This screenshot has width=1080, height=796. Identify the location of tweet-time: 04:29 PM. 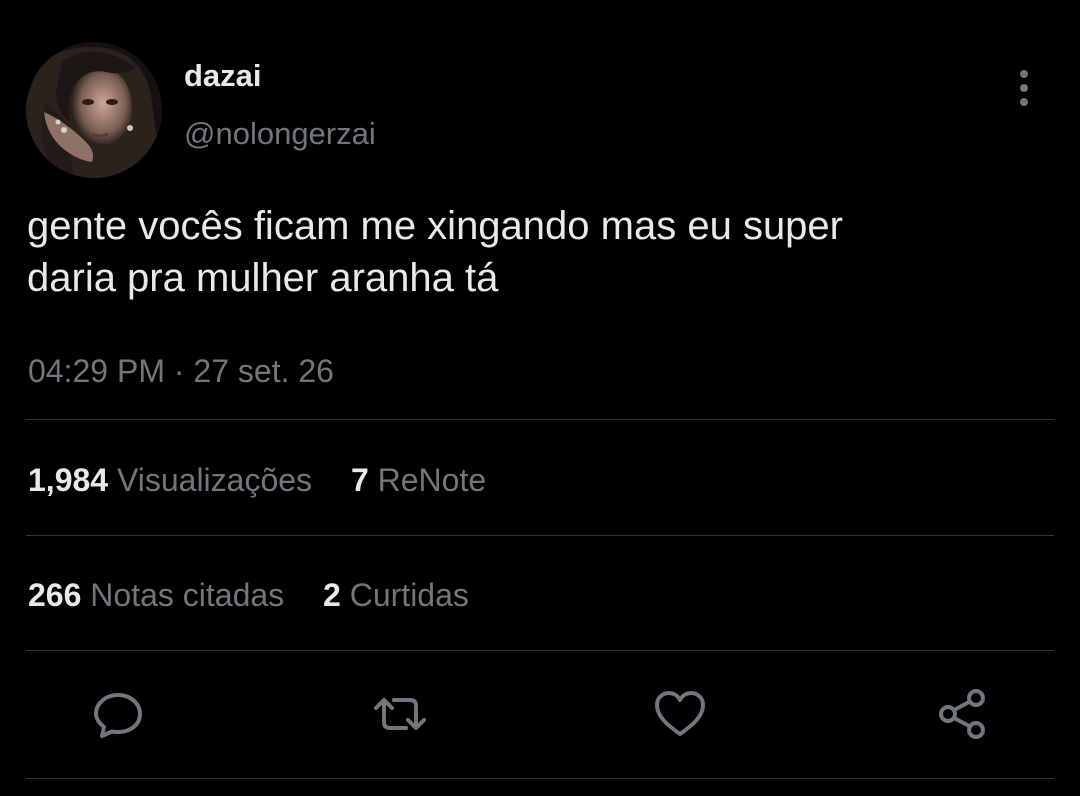
(96, 371).